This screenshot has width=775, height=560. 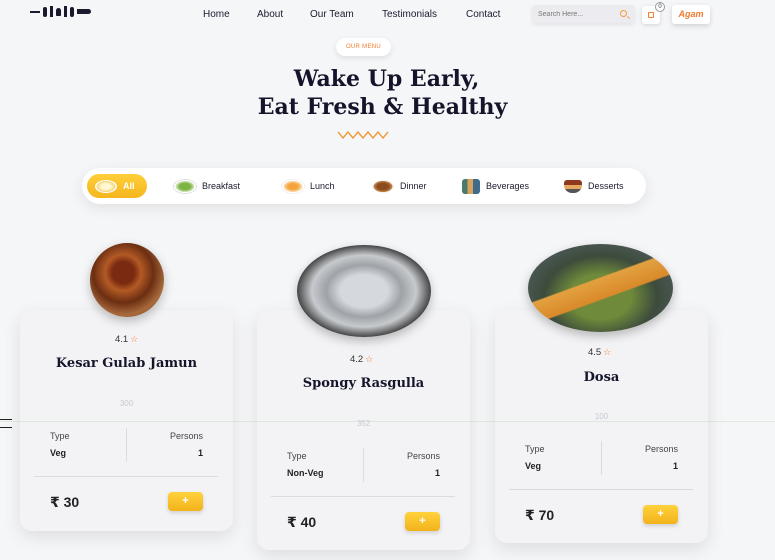 I want to click on beverage-glasses-icon, so click(x=471, y=186).